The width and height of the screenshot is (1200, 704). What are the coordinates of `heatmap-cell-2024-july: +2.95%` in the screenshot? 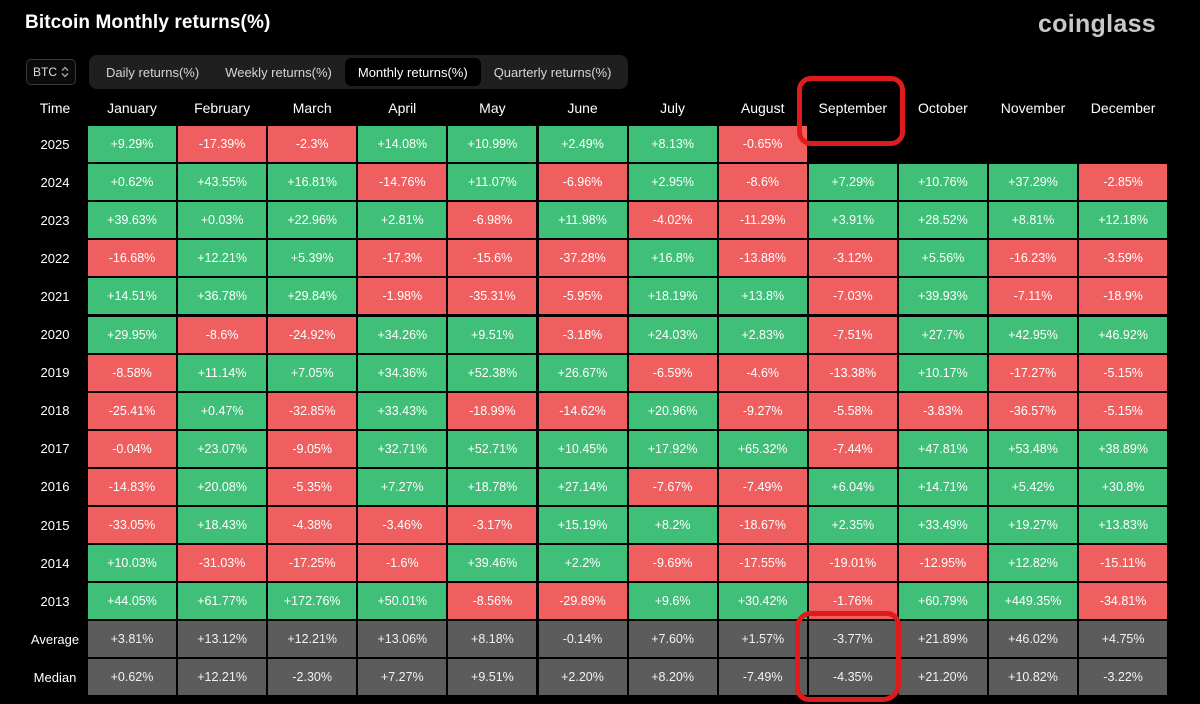 It's located at (672, 182).